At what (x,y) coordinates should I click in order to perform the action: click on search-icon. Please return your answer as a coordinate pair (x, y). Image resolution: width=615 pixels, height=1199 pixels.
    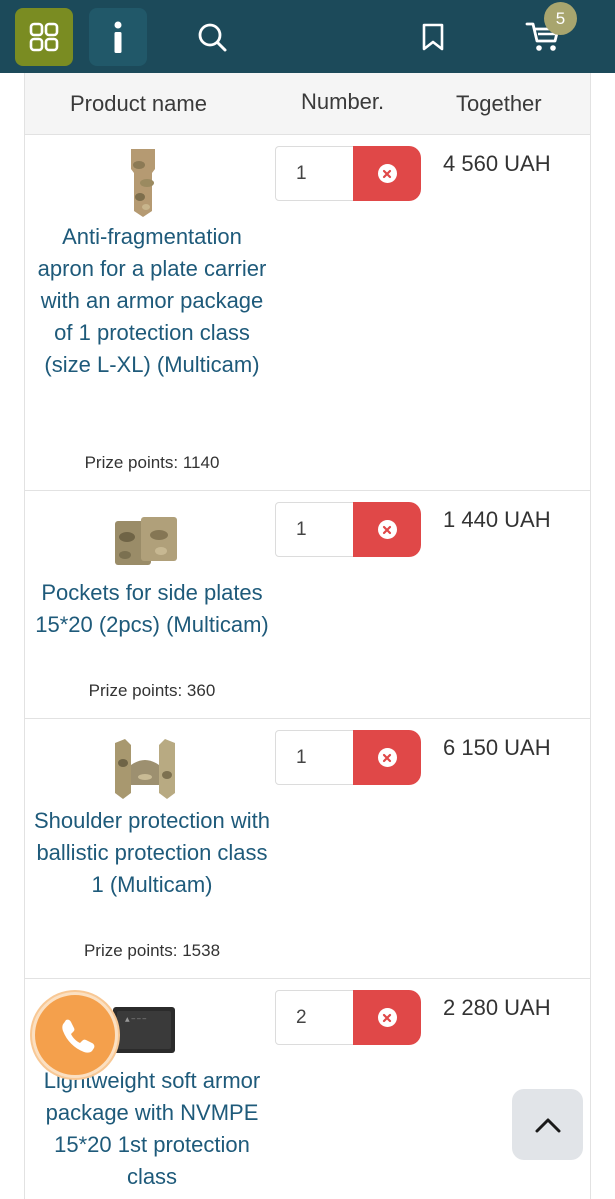
    Looking at the image, I should click on (212, 37).